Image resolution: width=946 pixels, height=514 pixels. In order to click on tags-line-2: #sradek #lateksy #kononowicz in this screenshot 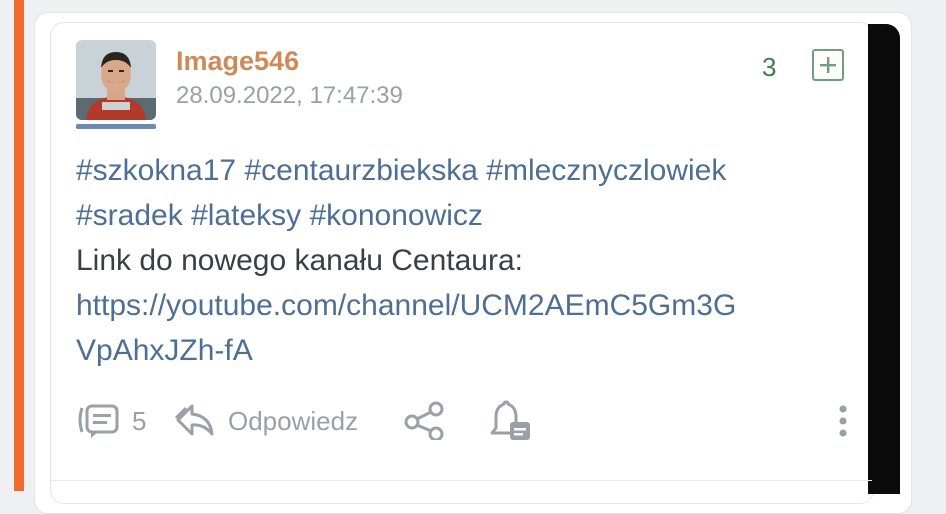, I will do `click(466, 215)`.